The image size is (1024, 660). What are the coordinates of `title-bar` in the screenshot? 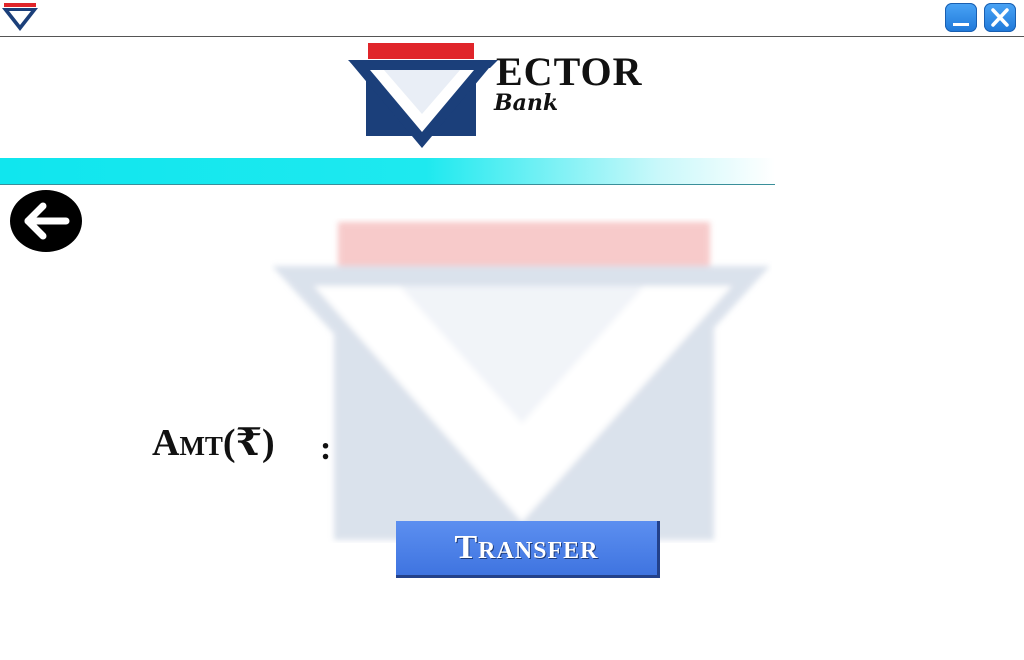 It's located at (512, 18).